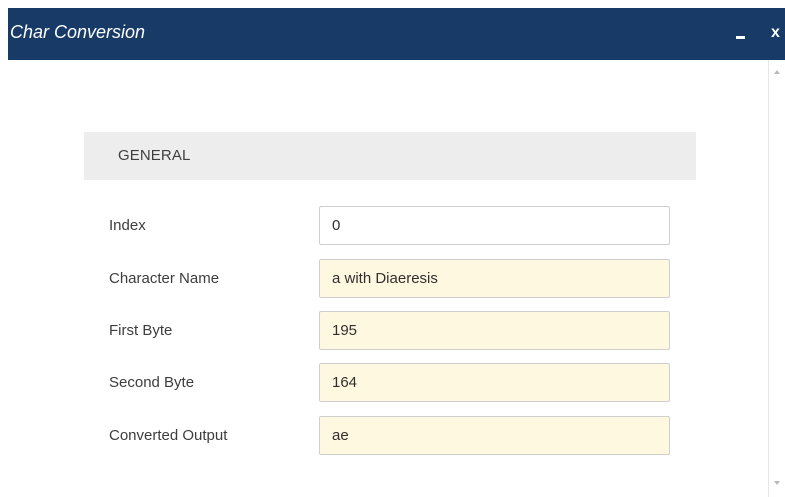 This screenshot has height=497, width=785. What do you see at coordinates (494, 382) in the screenshot?
I see `second-byte-input` at bounding box center [494, 382].